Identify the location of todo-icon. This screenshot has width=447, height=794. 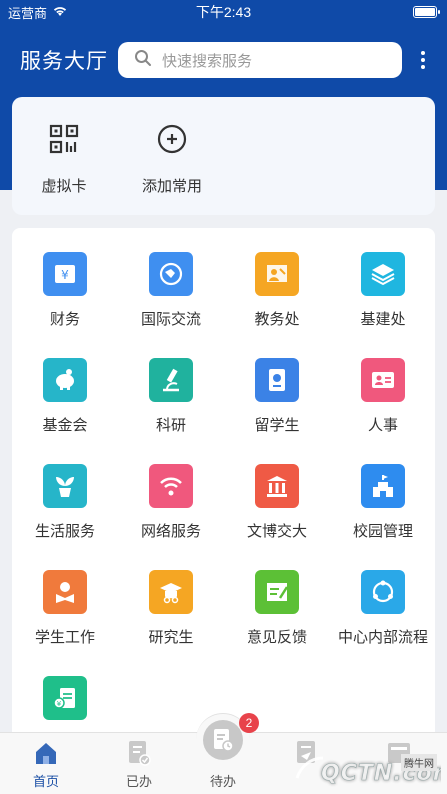
(223, 740).